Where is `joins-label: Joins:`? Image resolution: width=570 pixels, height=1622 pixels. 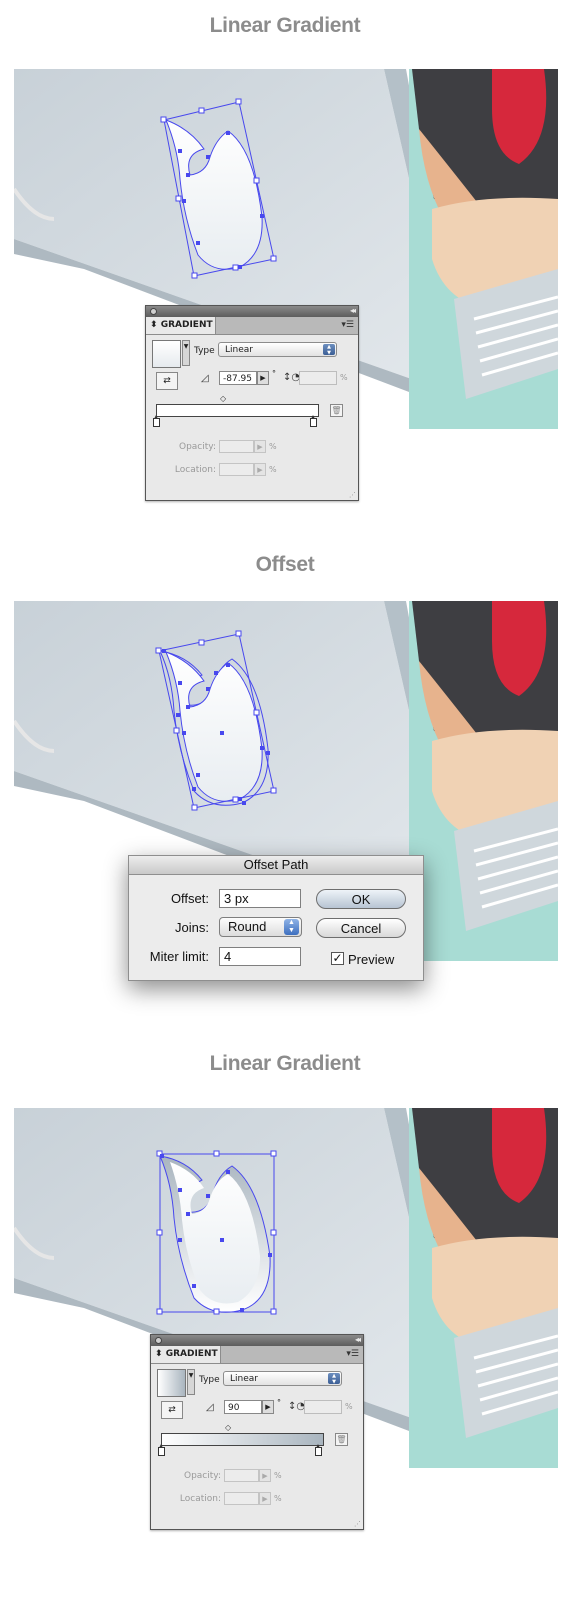
joins-label: Joins: is located at coordinates (192, 927).